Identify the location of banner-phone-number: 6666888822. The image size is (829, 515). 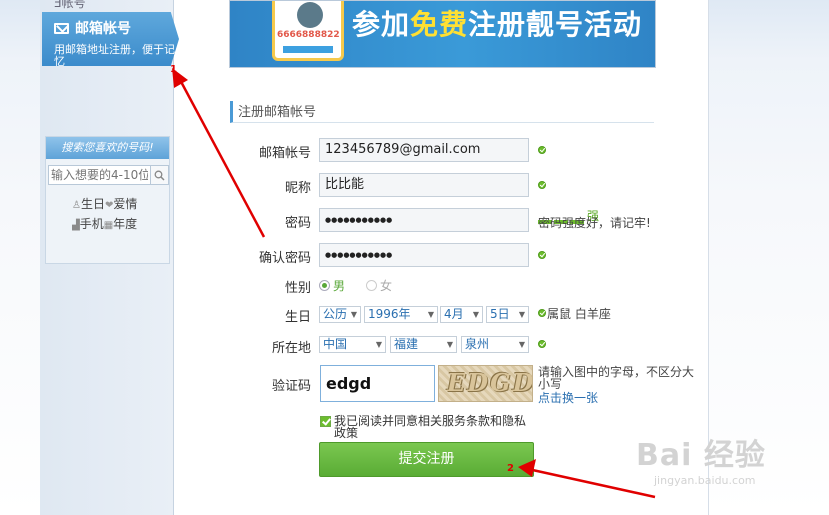
(308, 35).